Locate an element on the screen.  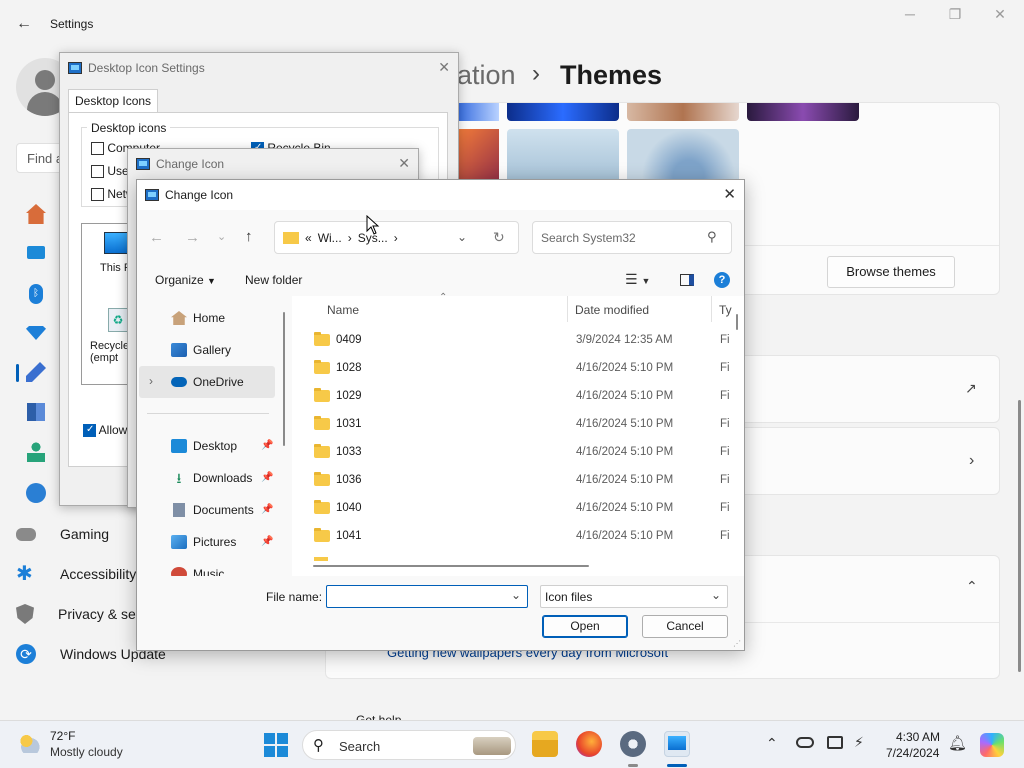
preview-pane-icon is located at coordinates (687, 280).